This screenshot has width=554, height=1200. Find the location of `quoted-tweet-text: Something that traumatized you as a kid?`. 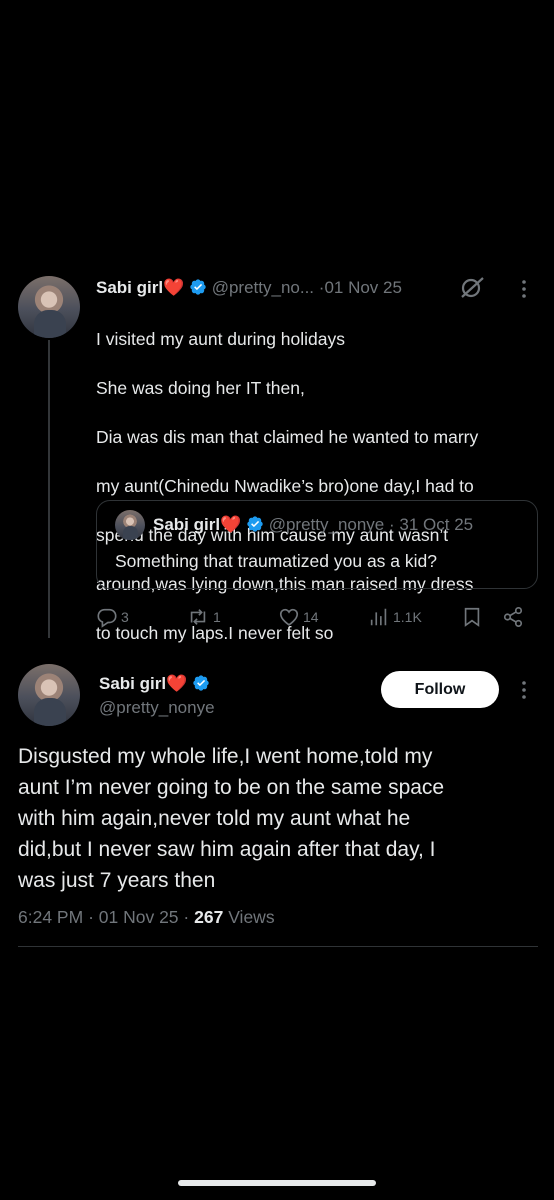

quoted-tweet-text: Something that traumatized you as a kid? is located at coordinates (276, 561).